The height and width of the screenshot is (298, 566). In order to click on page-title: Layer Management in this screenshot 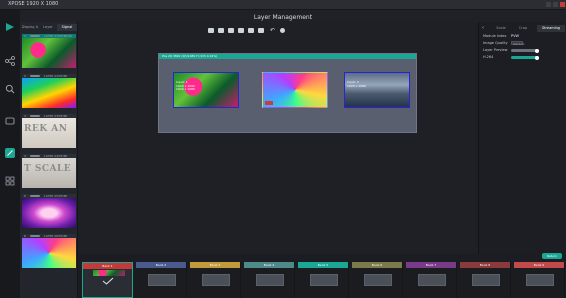, I will do `click(283, 17)`.